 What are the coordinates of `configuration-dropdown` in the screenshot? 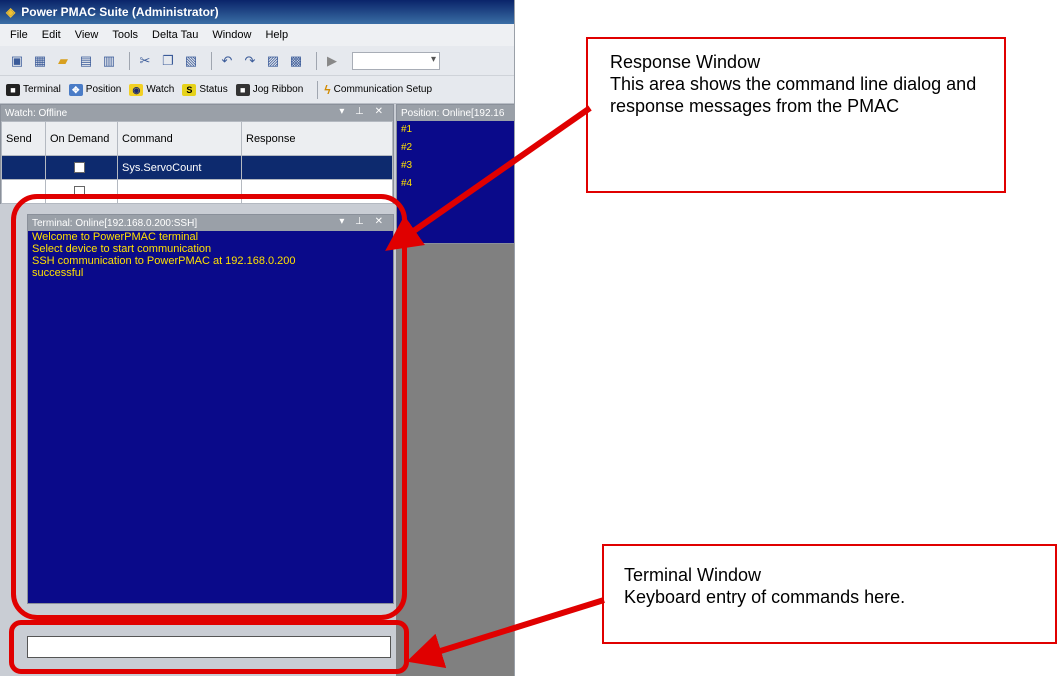 It's located at (396, 60).